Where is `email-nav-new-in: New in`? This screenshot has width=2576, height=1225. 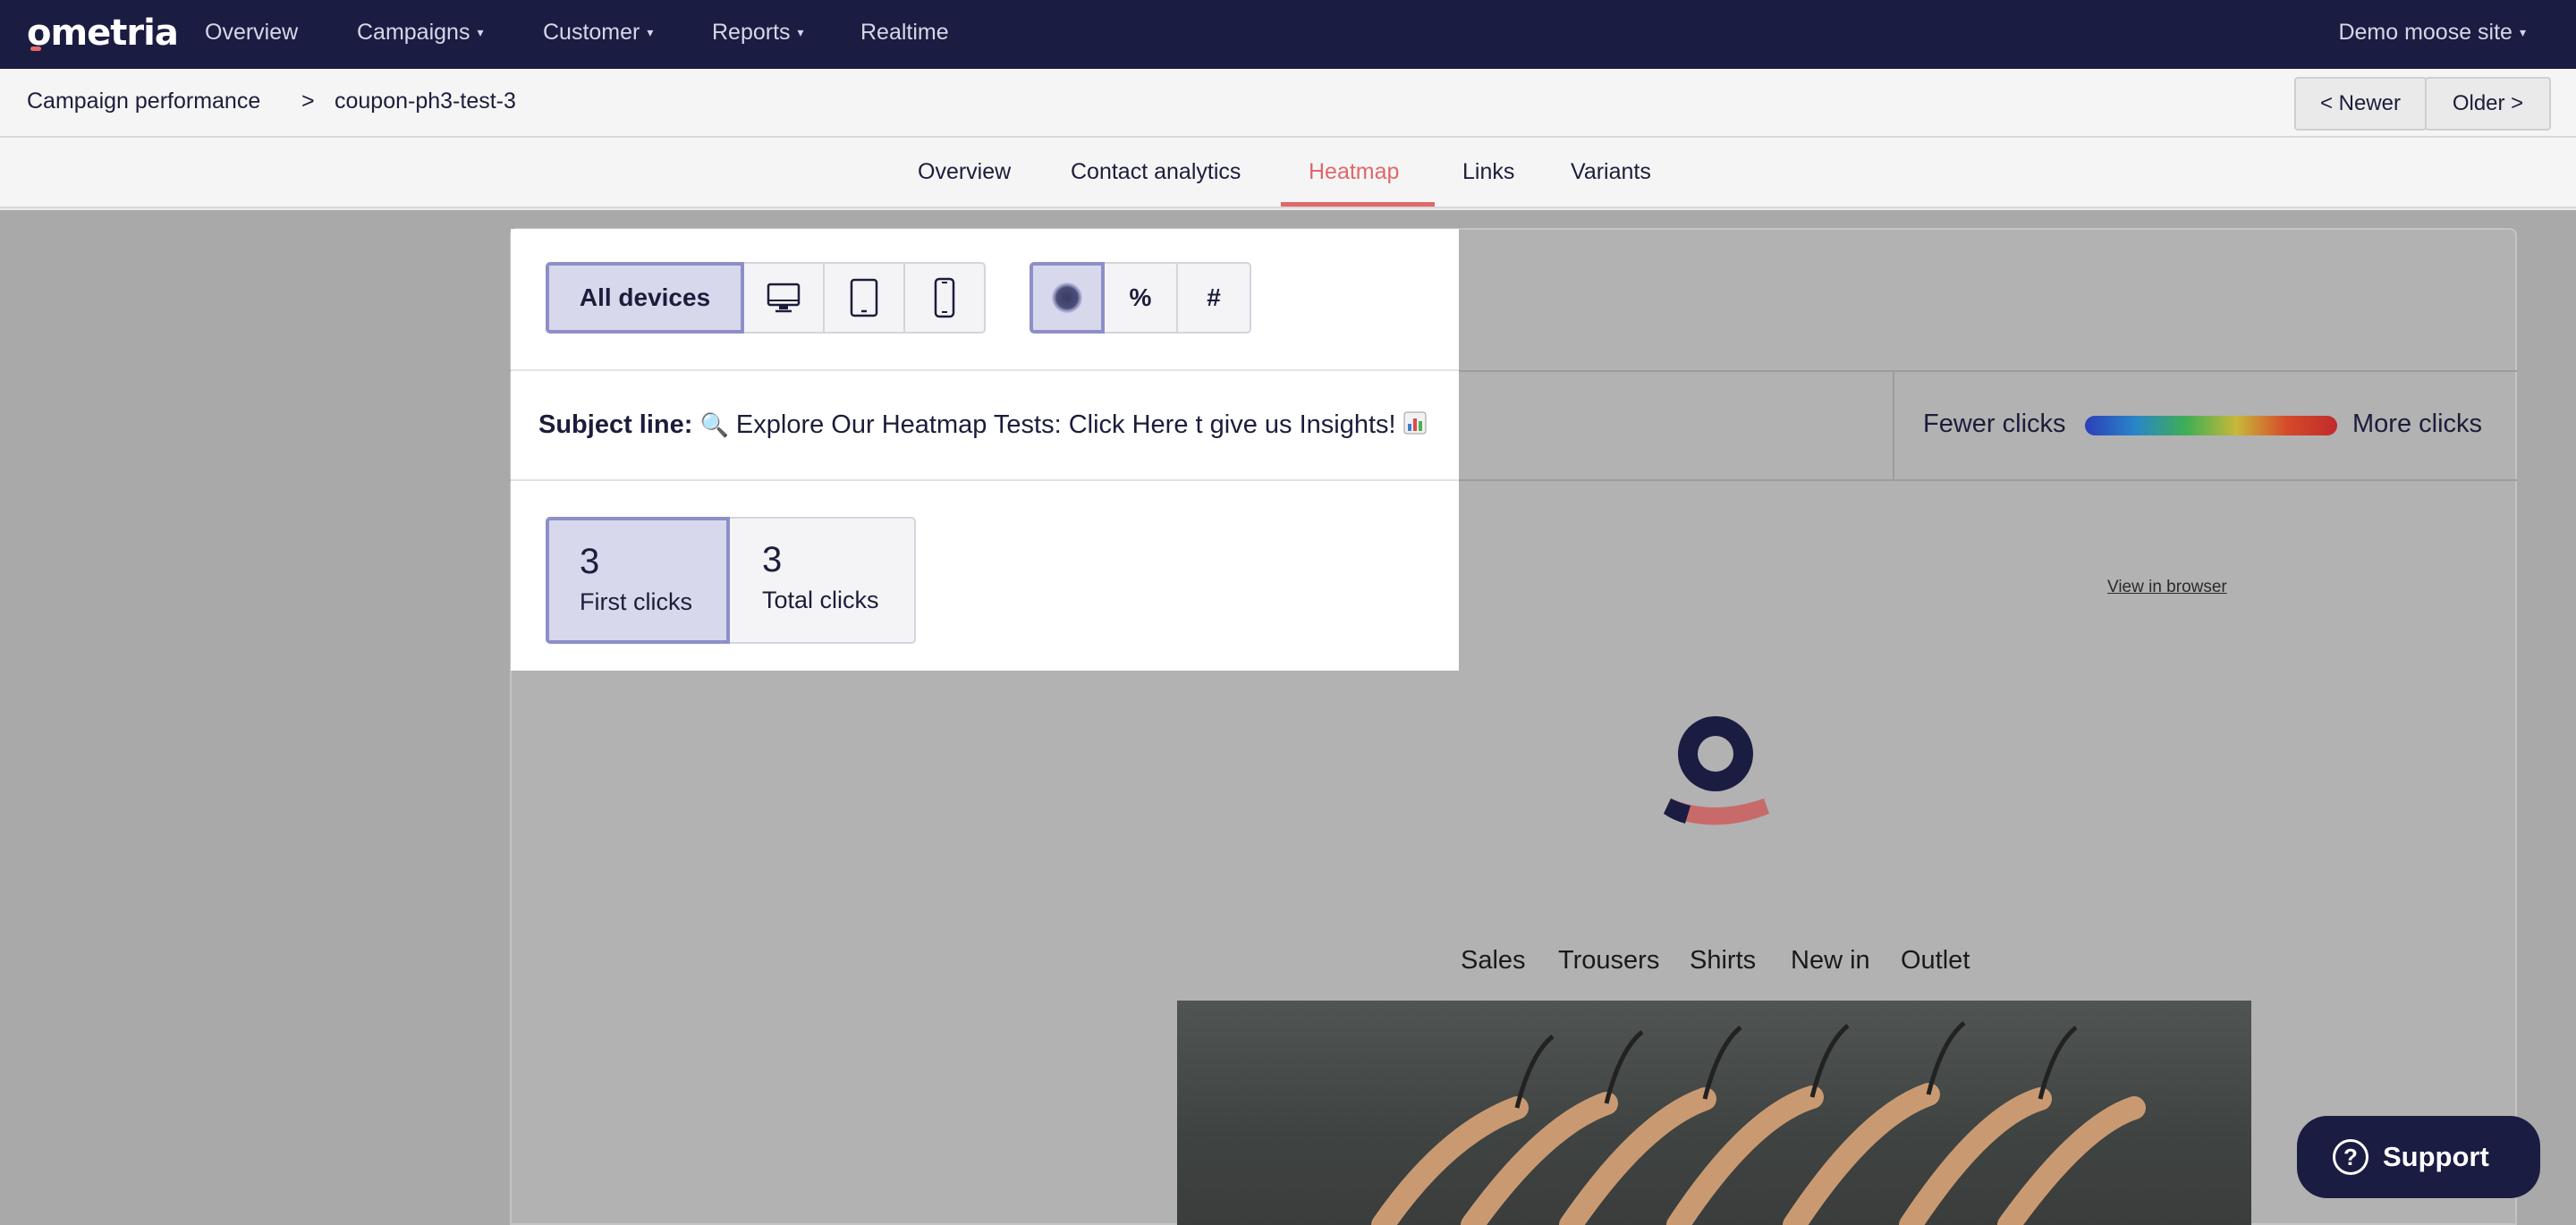 email-nav-new-in: New in is located at coordinates (1830, 961).